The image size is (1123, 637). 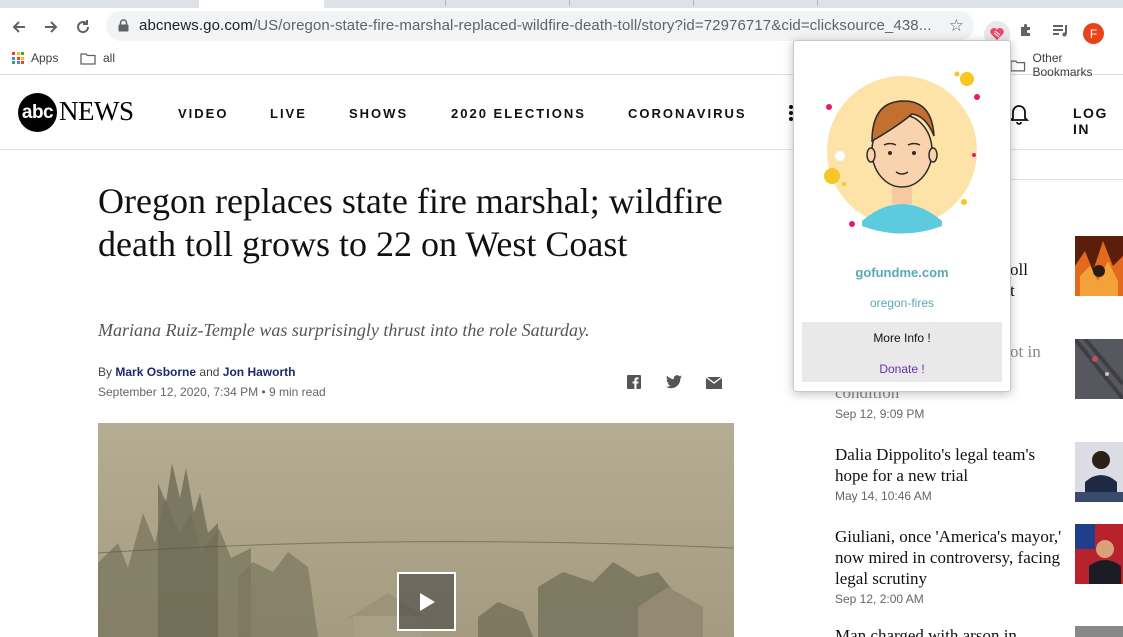 What do you see at coordinates (1061, 33) in the screenshot?
I see `media-control-icon` at bounding box center [1061, 33].